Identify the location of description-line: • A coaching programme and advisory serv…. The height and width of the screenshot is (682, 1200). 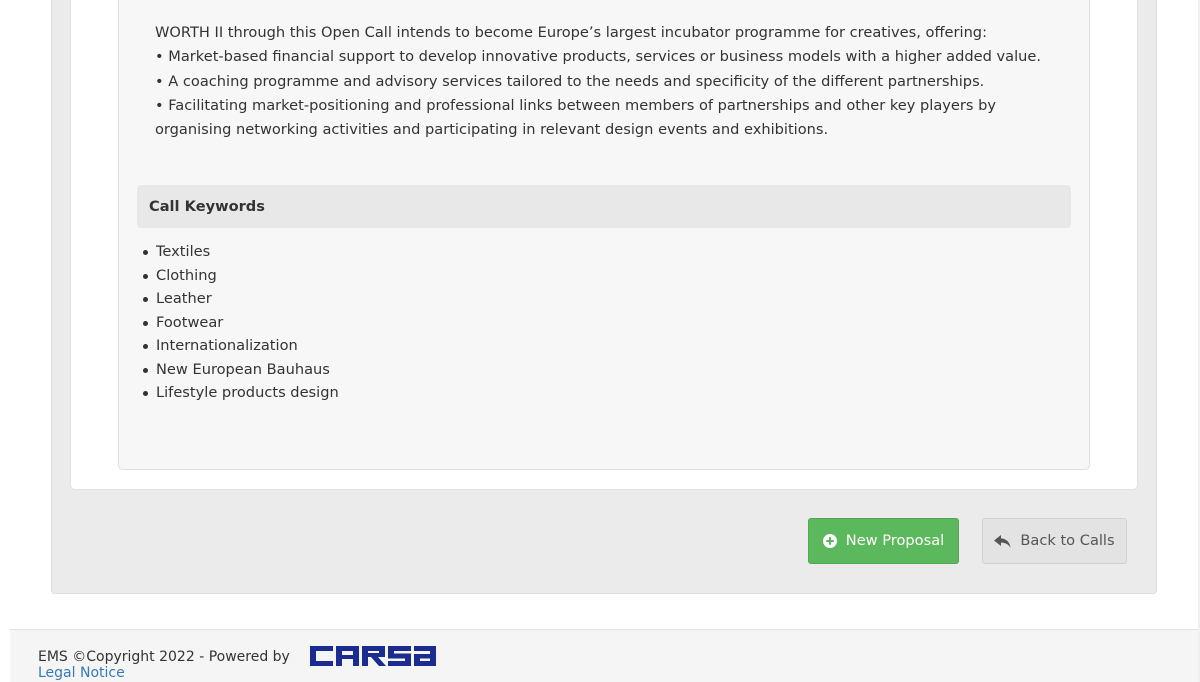
(570, 81).